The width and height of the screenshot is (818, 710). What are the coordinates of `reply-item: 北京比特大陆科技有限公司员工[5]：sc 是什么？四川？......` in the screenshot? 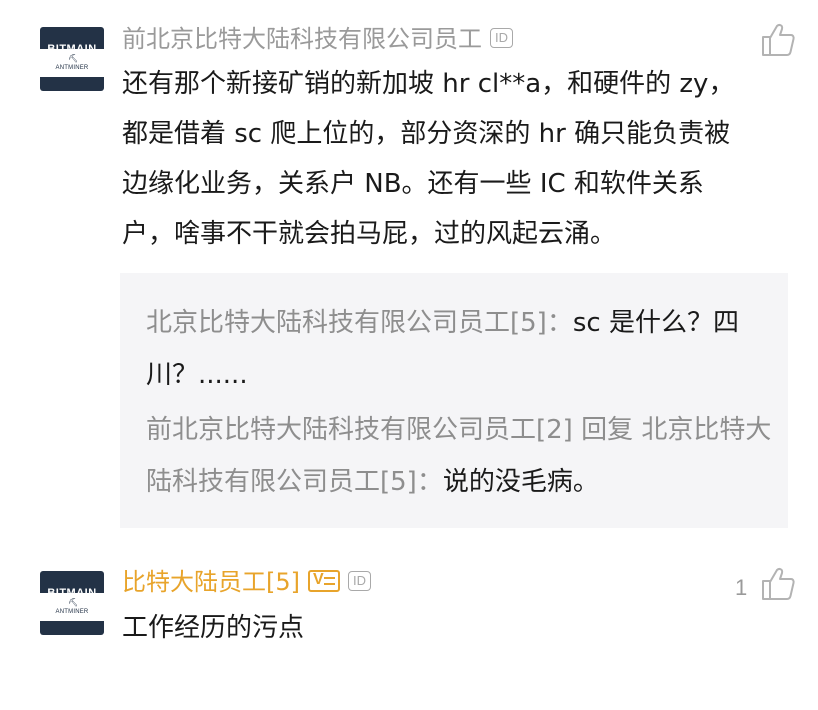 It's located at (461, 349).